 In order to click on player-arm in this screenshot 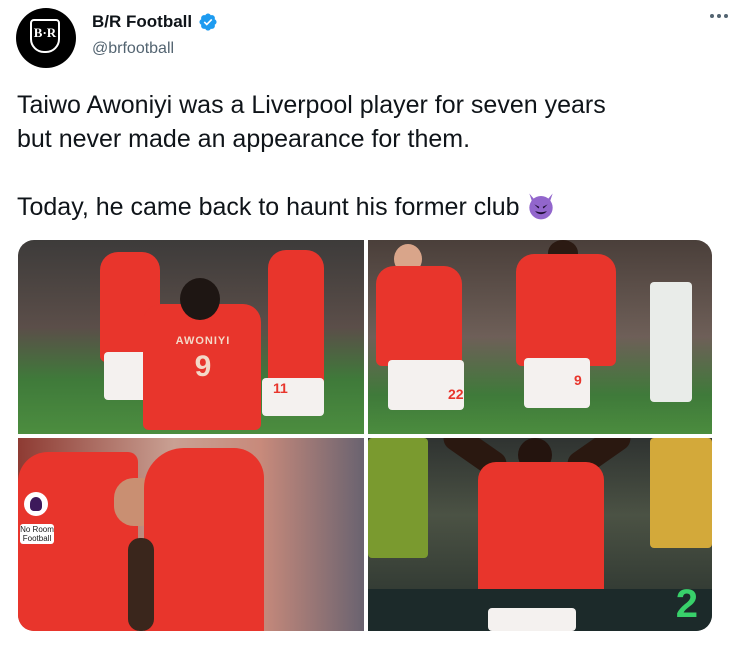, I will do `click(141, 584)`.